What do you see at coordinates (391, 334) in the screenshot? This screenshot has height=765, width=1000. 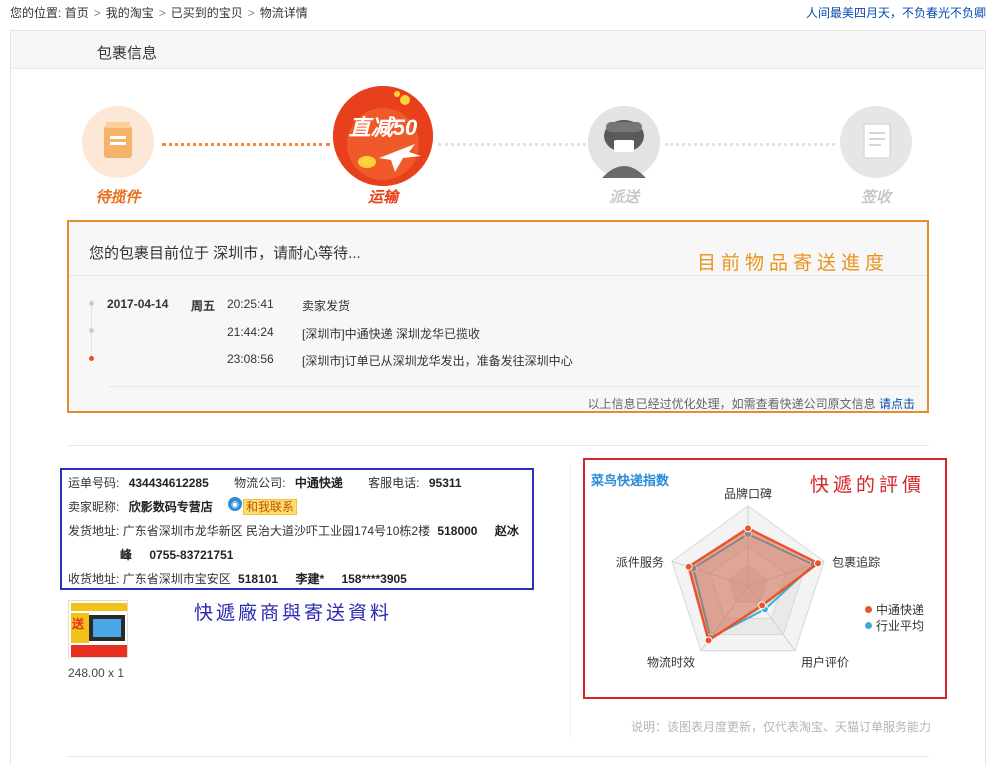 I see `event-desc: [深圳市]中通快递 深圳龙华已揽收` at bounding box center [391, 334].